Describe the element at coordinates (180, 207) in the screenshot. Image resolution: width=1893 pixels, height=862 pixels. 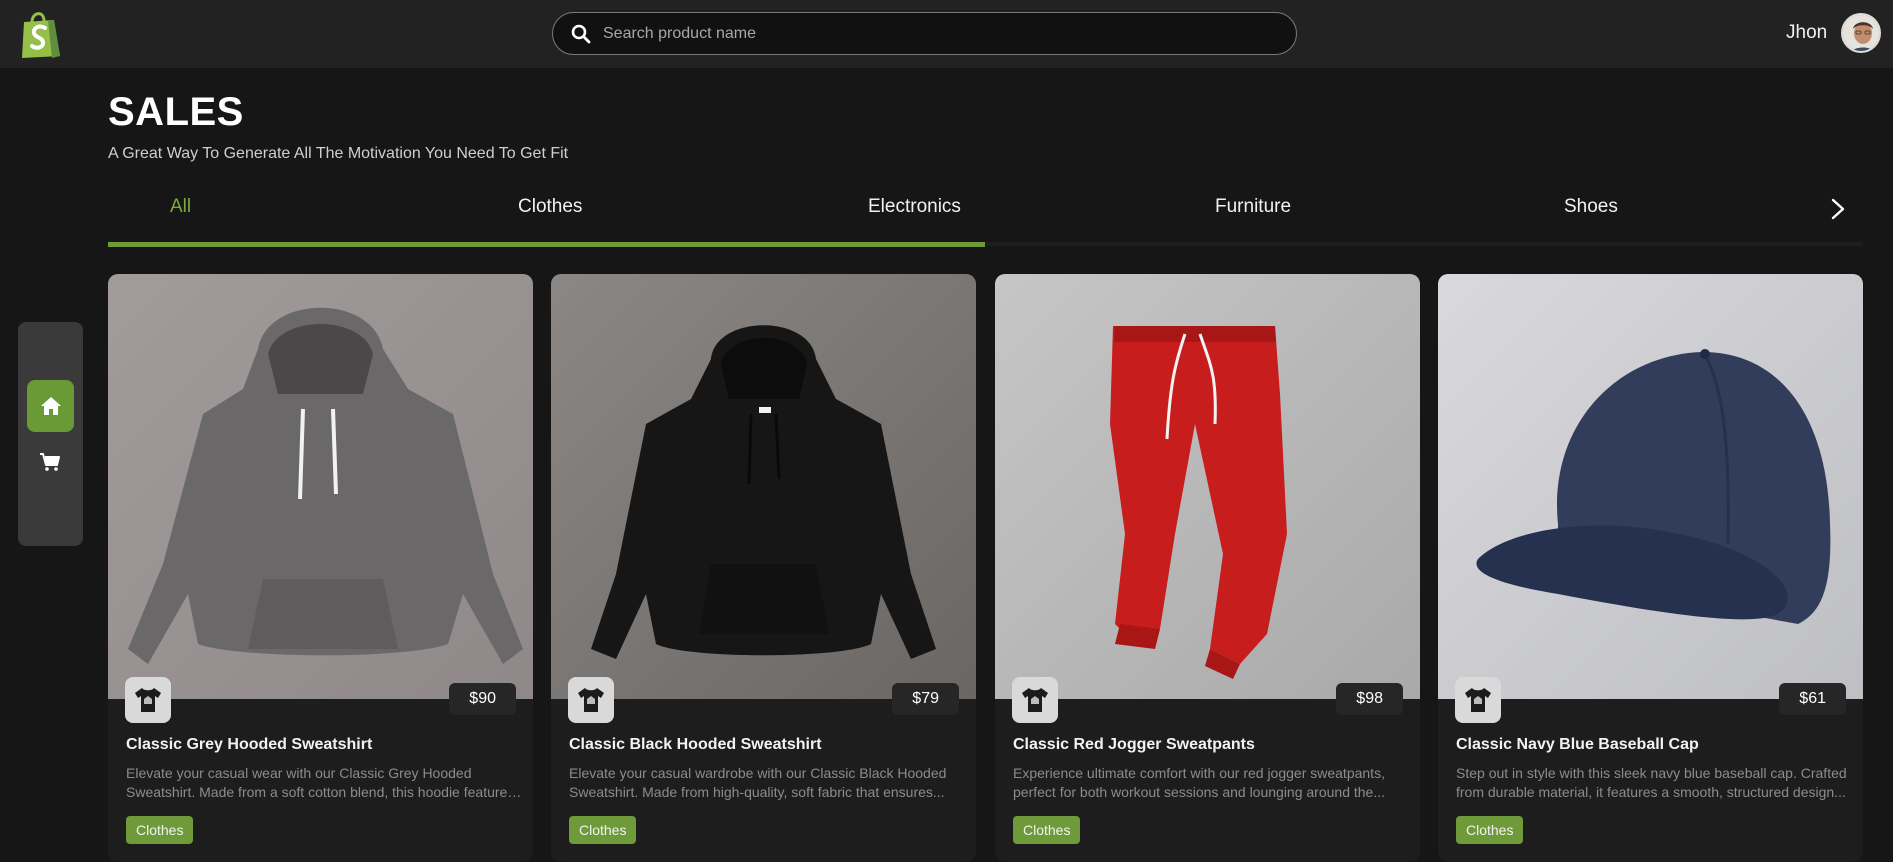
I see `tab-all: All` at that location.